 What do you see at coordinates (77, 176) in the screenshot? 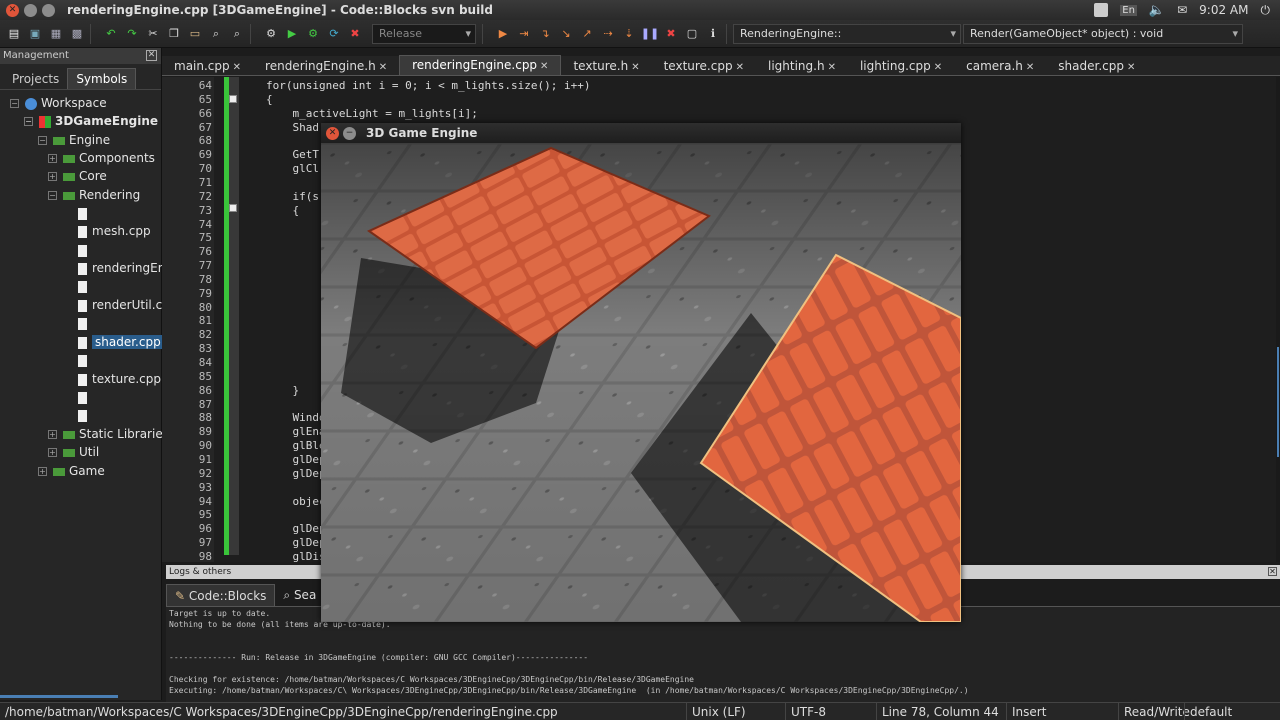
I see `tree-item-core: + Core` at bounding box center [77, 176].